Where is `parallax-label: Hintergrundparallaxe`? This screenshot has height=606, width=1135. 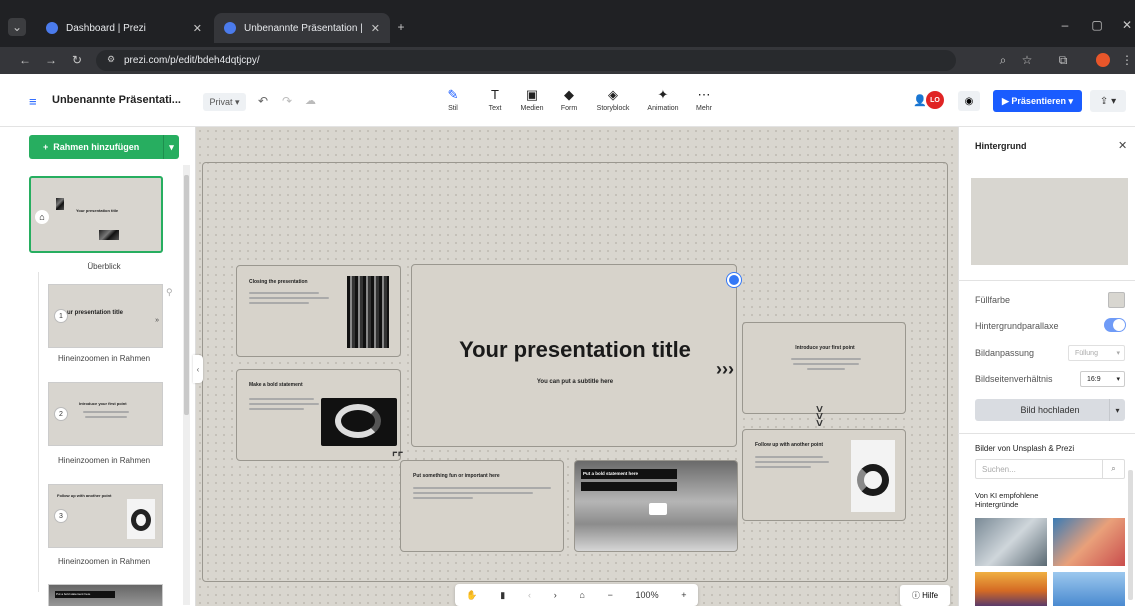 parallax-label: Hintergrundparallaxe is located at coordinates (1017, 326).